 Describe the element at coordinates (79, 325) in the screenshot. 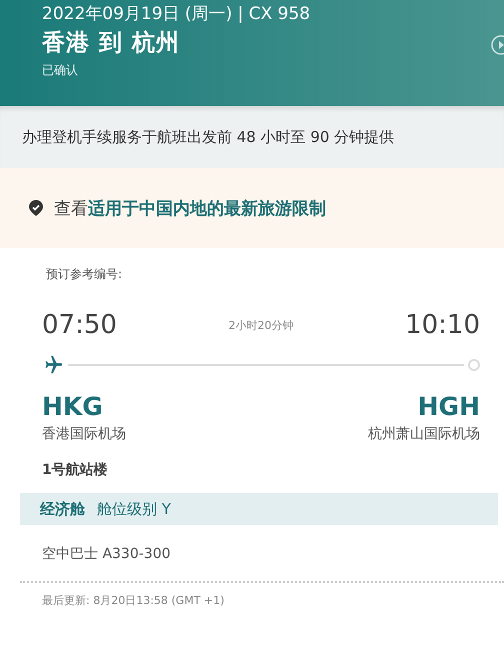

I see `departure-time: 07:50` at that location.